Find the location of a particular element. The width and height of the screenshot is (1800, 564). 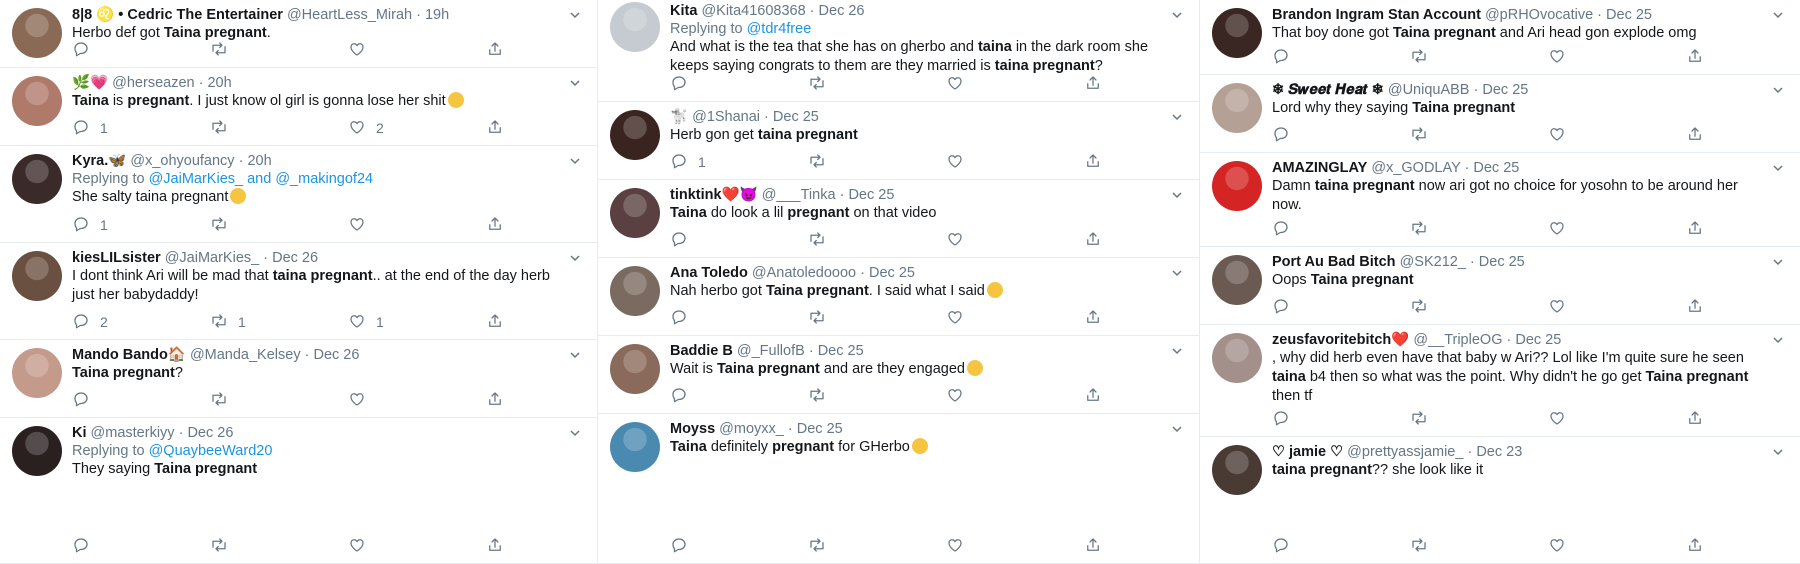

user-name: Baddie B is located at coordinates (701, 351).